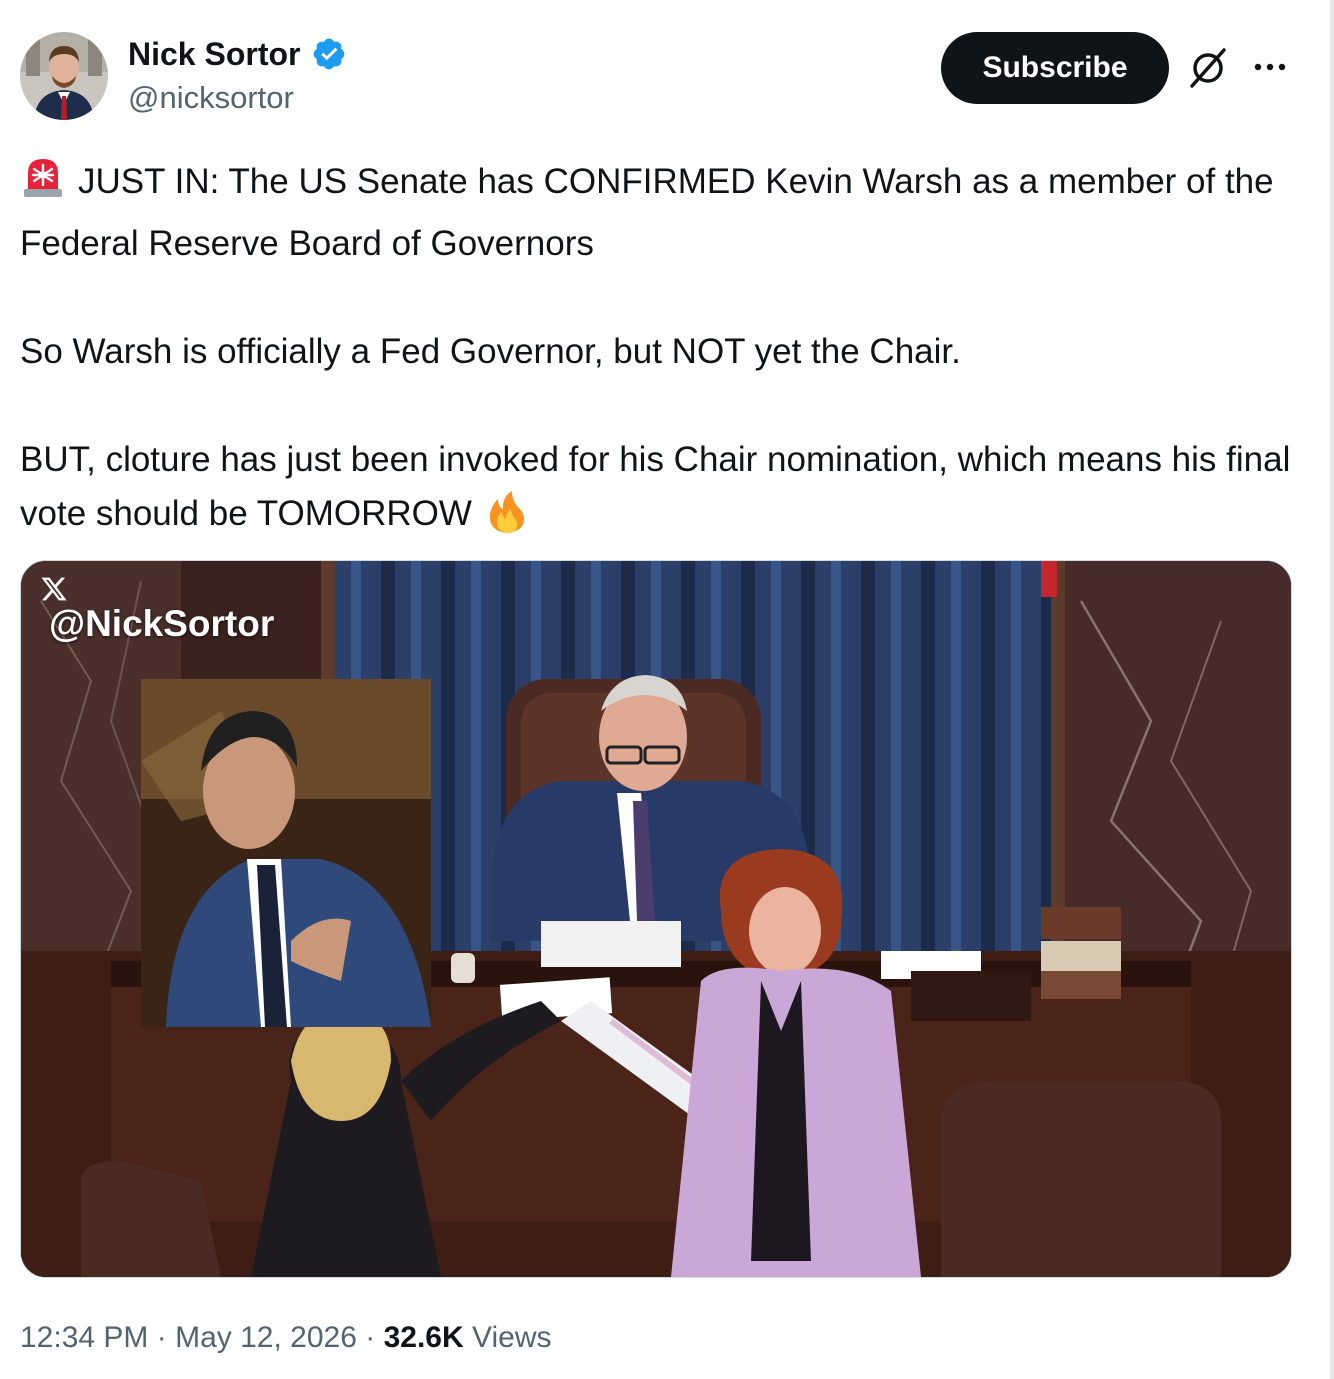 This screenshot has width=1334, height=1379. What do you see at coordinates (43, 186) in the screenshot?
I see `rotating-light-icon` at bounding box center [43, 186].